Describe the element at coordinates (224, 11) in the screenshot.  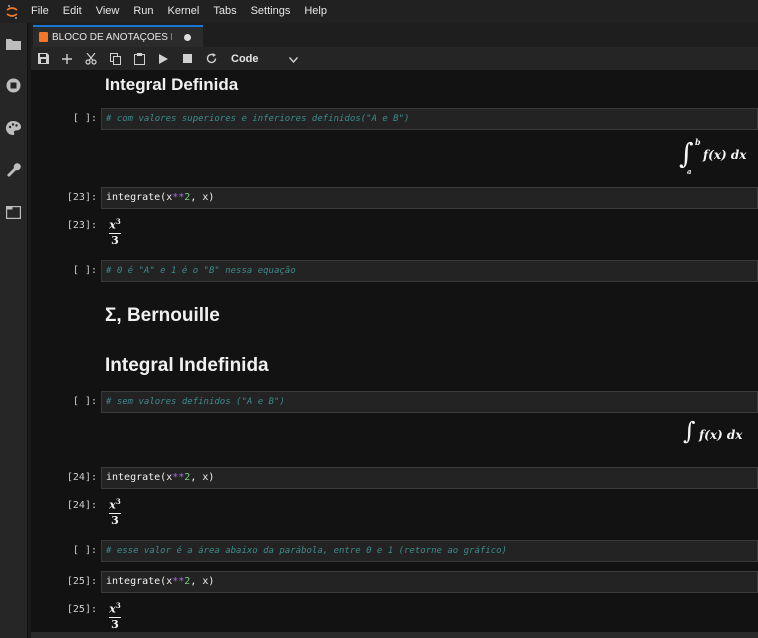
I see `menu-tabs: Tabs` at that location.